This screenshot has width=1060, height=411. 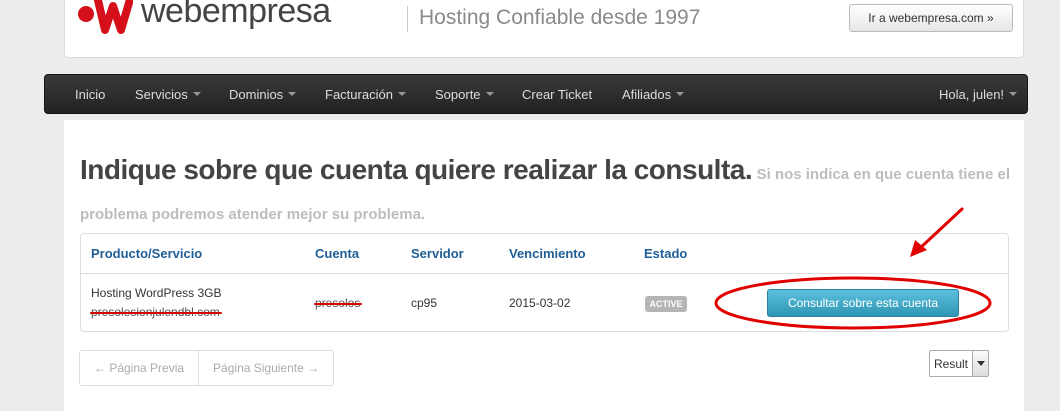 I want to click on account-name: presolos, so click(x=338, y=303).